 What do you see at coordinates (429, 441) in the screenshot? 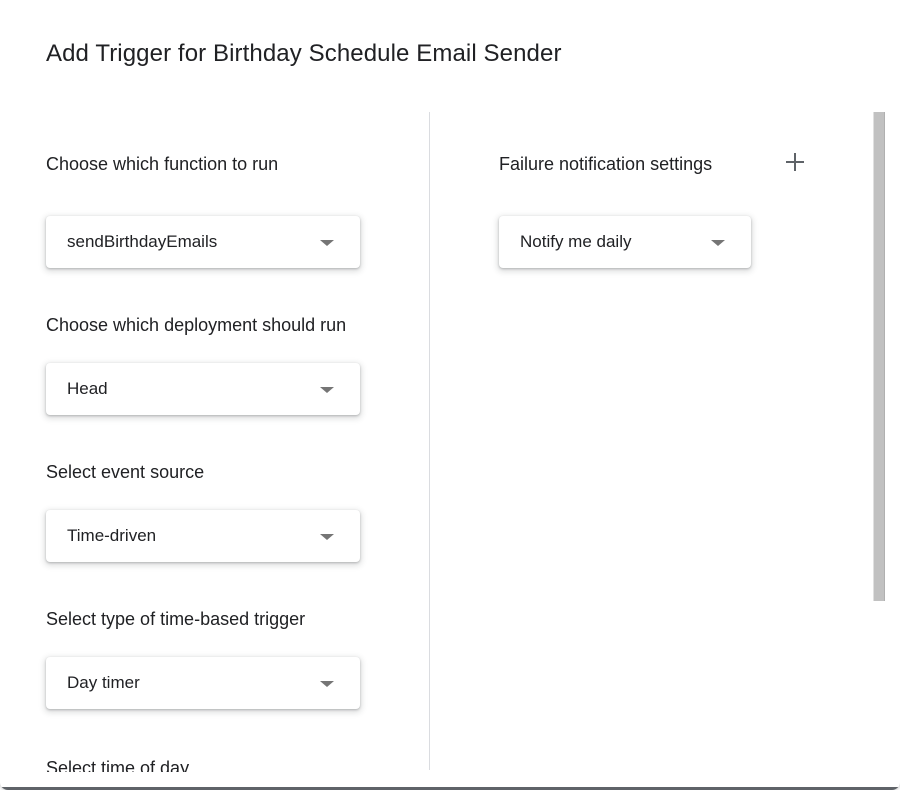
I see `column-divider` at bounding box center [429, 441].